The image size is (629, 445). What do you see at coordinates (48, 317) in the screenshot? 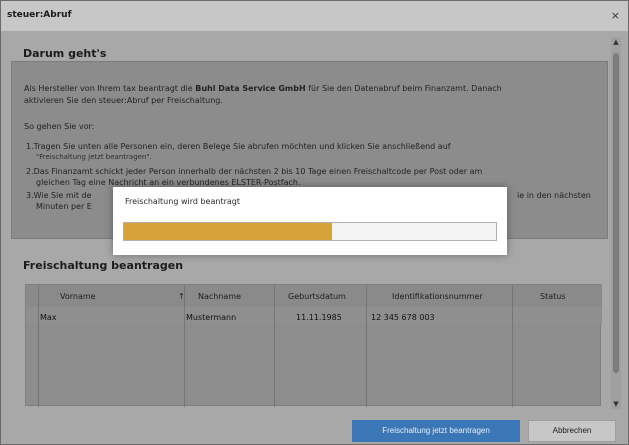
I see `cell-vorname: Max` at bounding box center [48, 317].